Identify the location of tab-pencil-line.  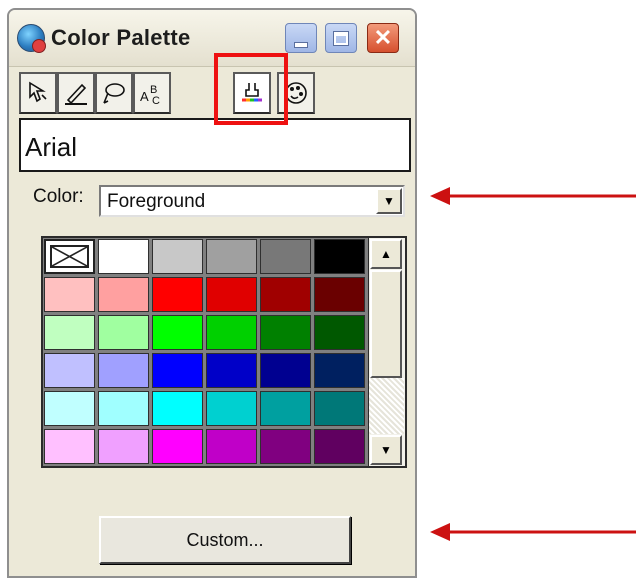
(76, 93).